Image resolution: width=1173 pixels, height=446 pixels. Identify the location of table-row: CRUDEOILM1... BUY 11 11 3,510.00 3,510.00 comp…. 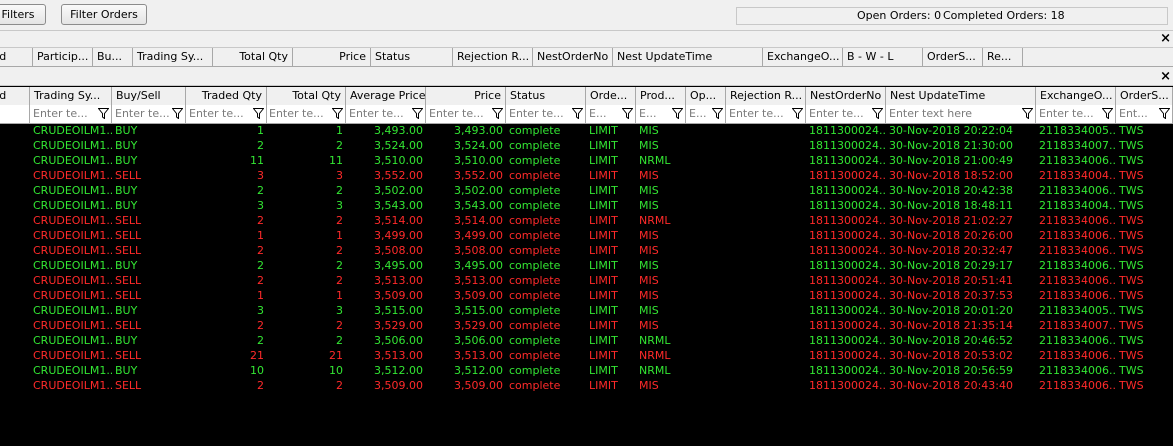
(586, 160).